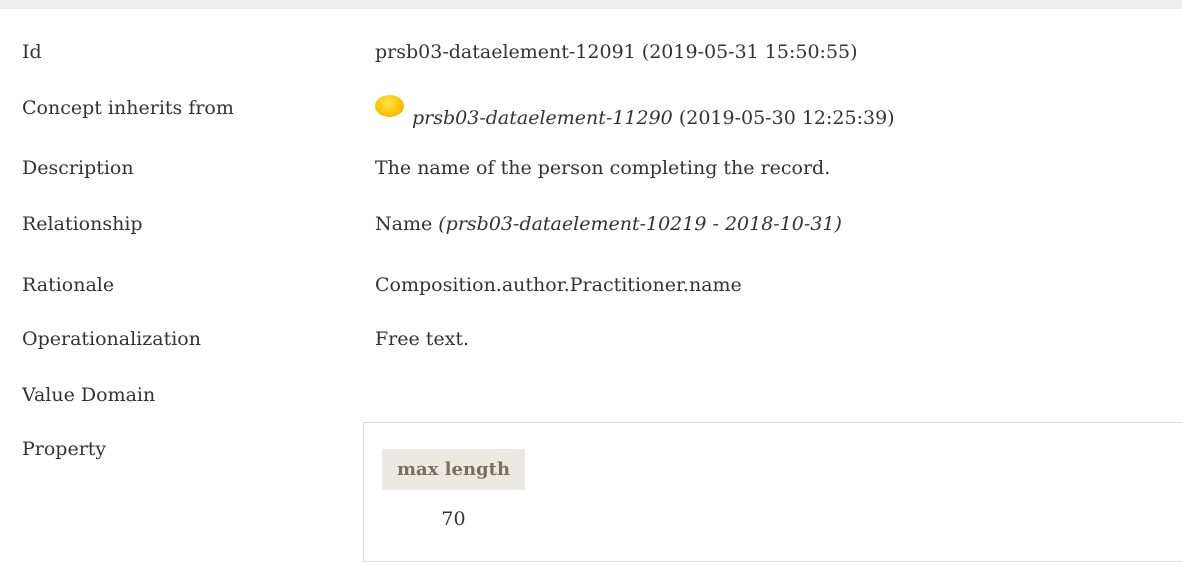 This screenshot has height=562, width=1182. Describe the element at coordinates (64, 449) in the screenshot. I see `label-property: Property` at that location.